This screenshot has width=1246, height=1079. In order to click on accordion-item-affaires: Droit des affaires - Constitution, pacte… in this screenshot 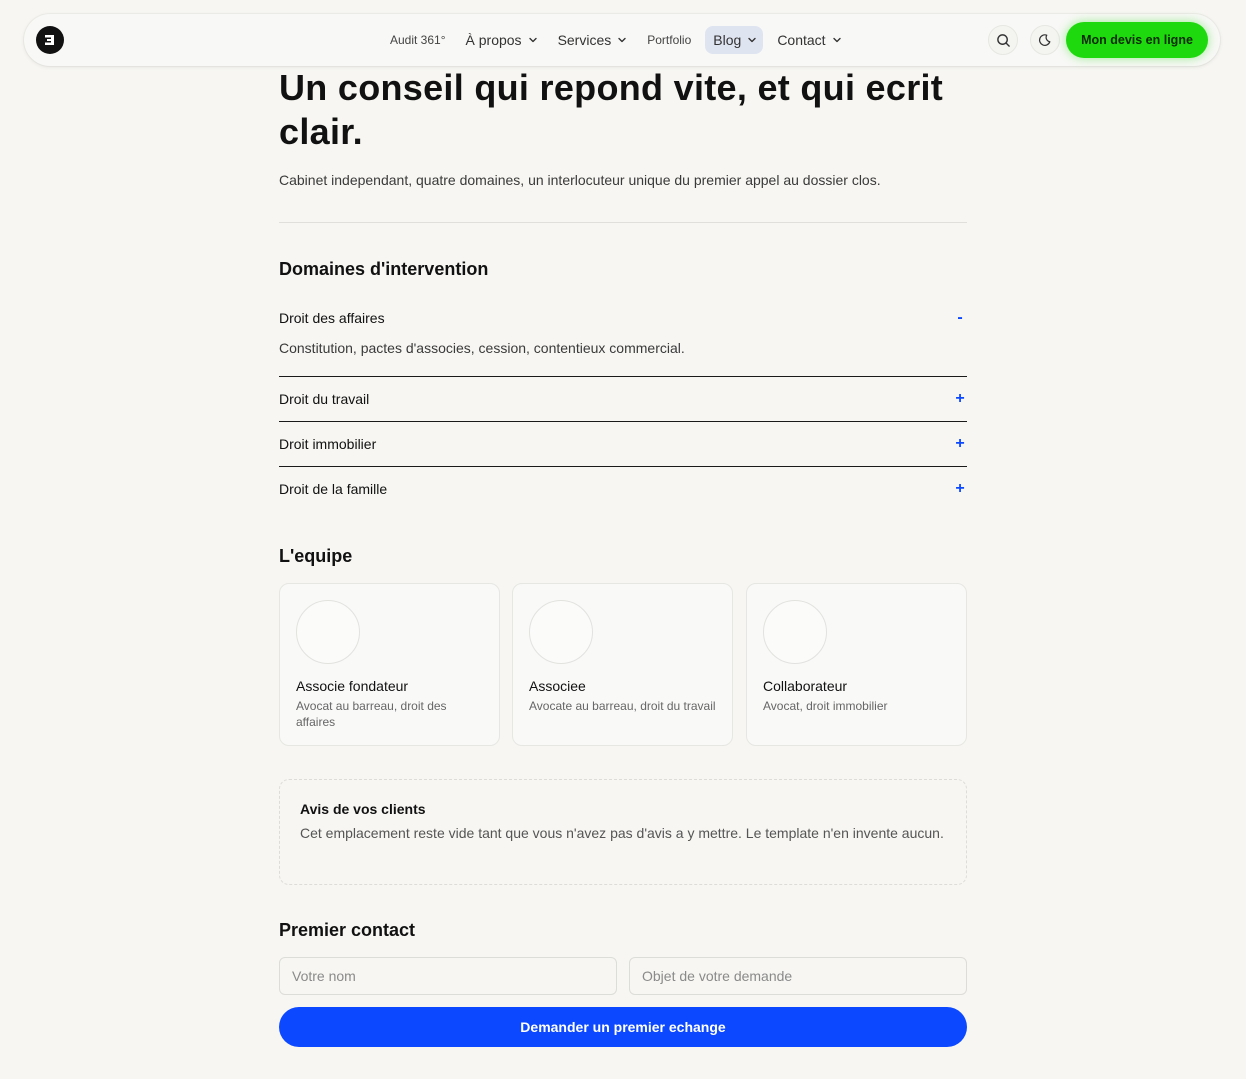, I will do `click(623, 332)`.